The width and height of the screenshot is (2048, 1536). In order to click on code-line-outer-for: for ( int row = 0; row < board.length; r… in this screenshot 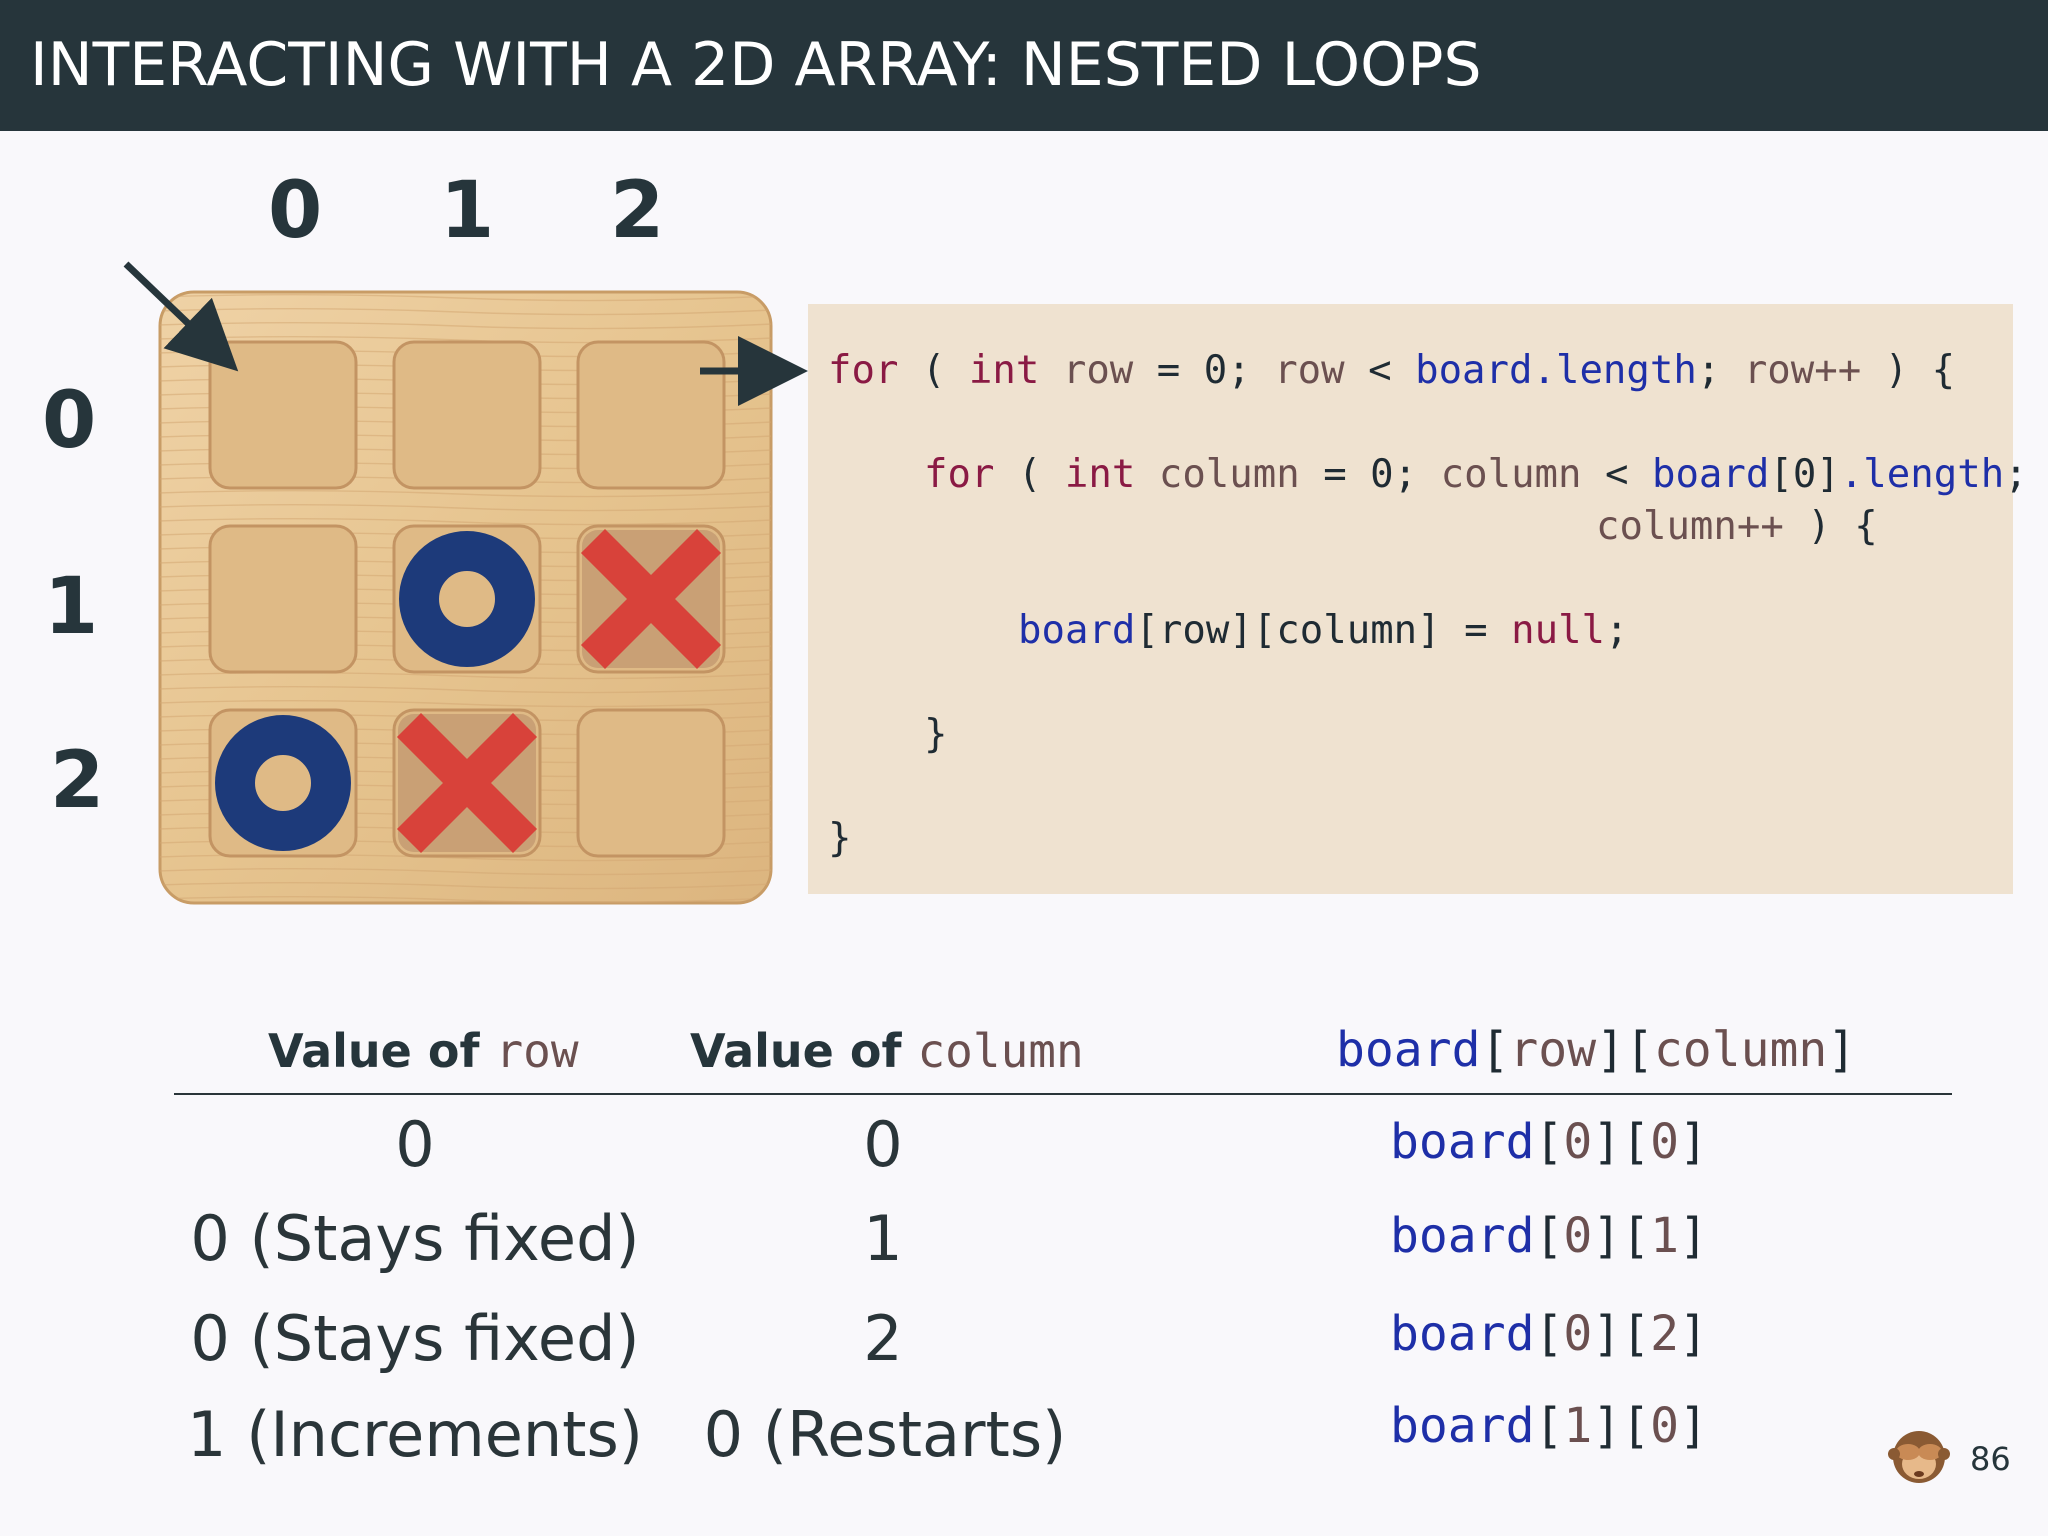, I will do `click(1391, 370)`.